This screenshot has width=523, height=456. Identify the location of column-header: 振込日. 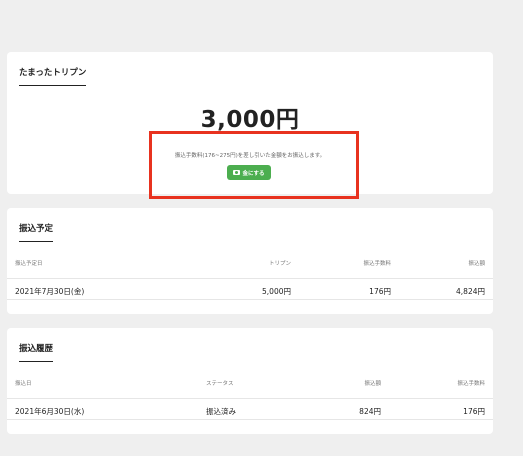
(23, 384).